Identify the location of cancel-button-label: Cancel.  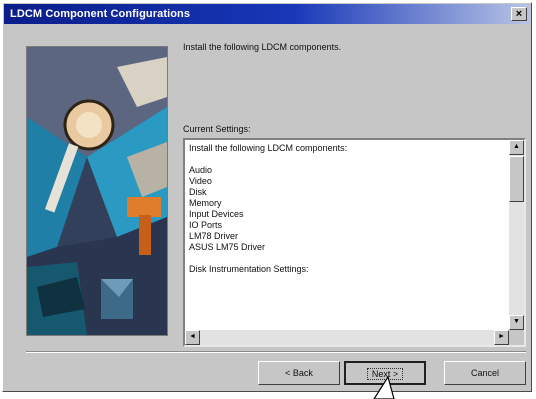
(484, 373).